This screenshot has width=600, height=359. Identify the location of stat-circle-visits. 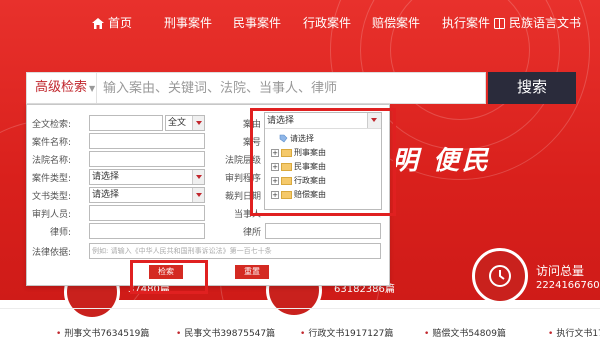
(500, 276).